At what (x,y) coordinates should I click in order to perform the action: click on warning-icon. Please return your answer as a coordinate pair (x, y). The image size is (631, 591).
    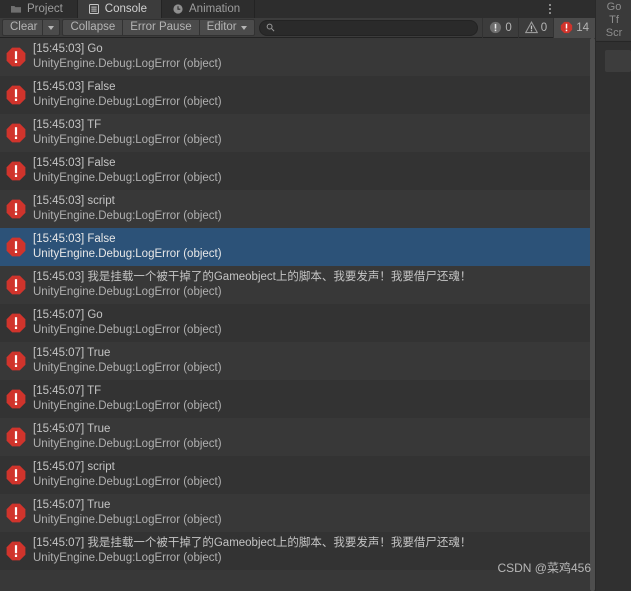
    Looking at the image, I should click on (531, 27).